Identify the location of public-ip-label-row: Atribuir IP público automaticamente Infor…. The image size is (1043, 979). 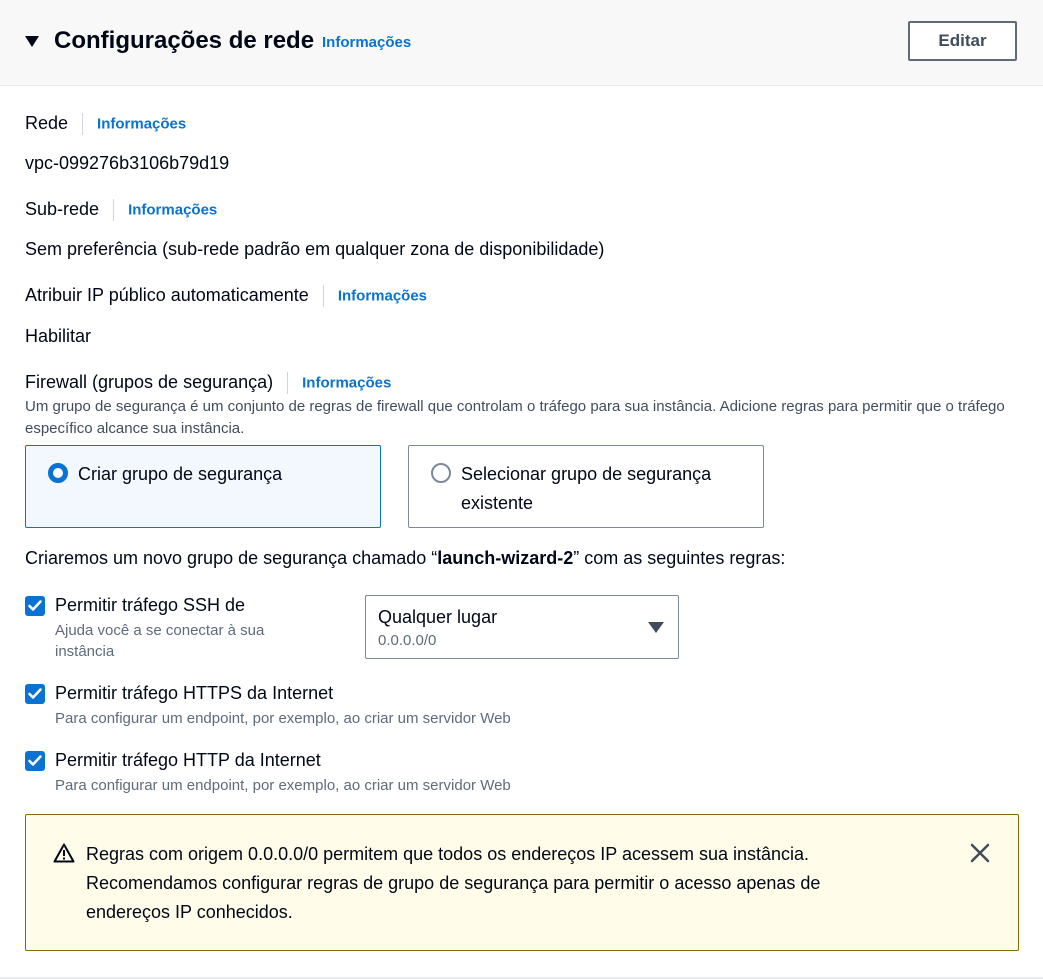
(226, 295).